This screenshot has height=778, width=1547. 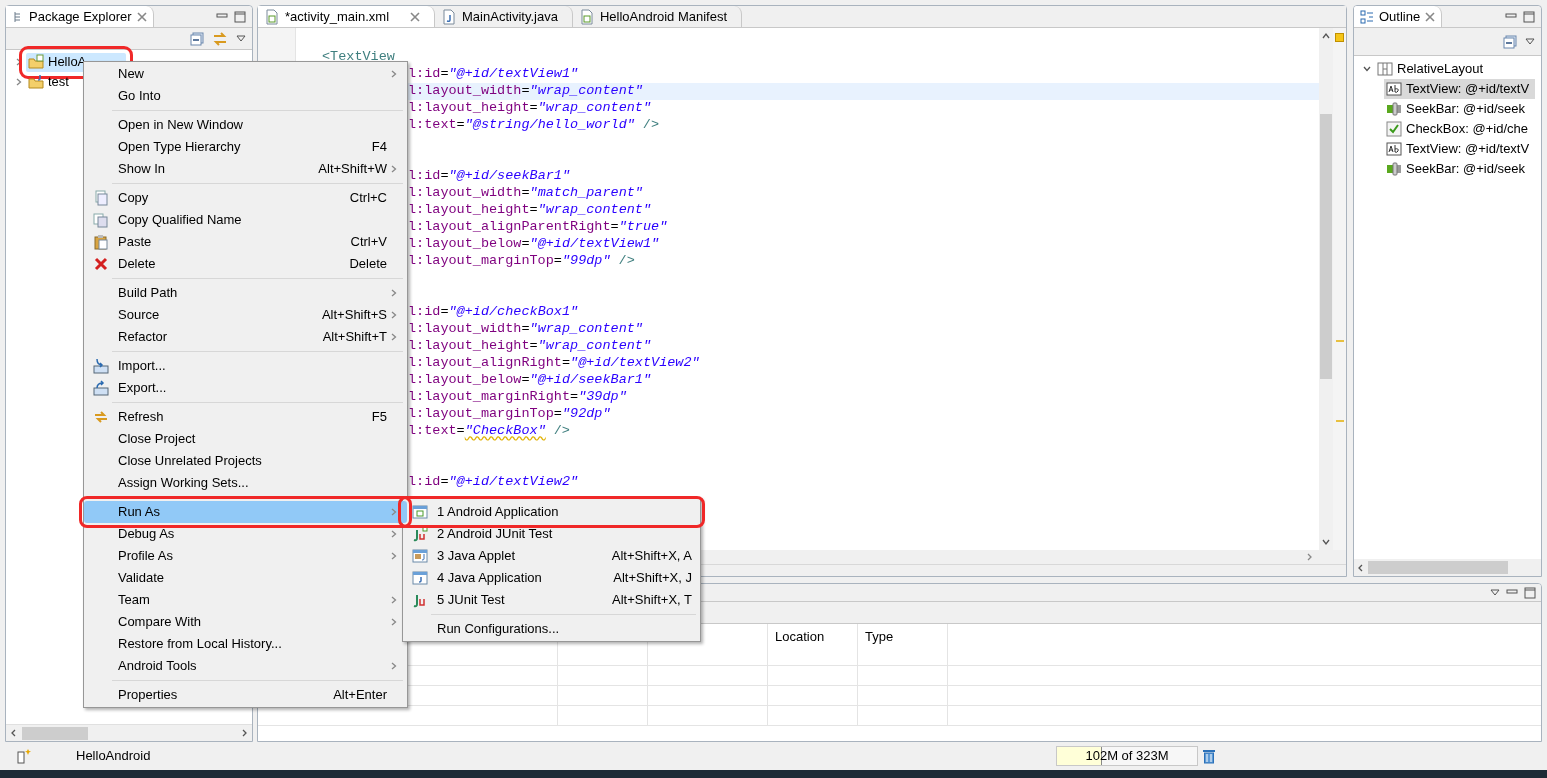 I want to click on memory-text: 102M of 323M, so click(x=1127, y=756).